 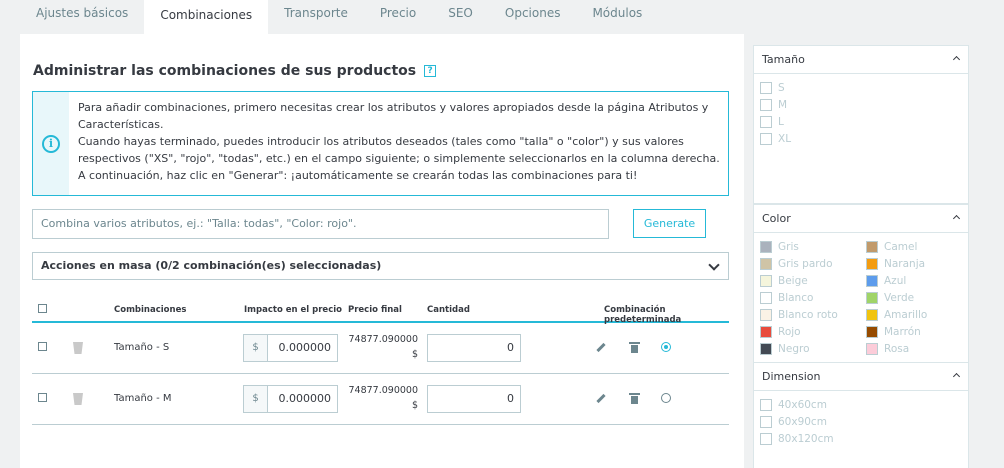 What do you see at coordinates (791, 376) in the screenshot?
I see `panel-title: Dimension` at bounding box center [791, 376].